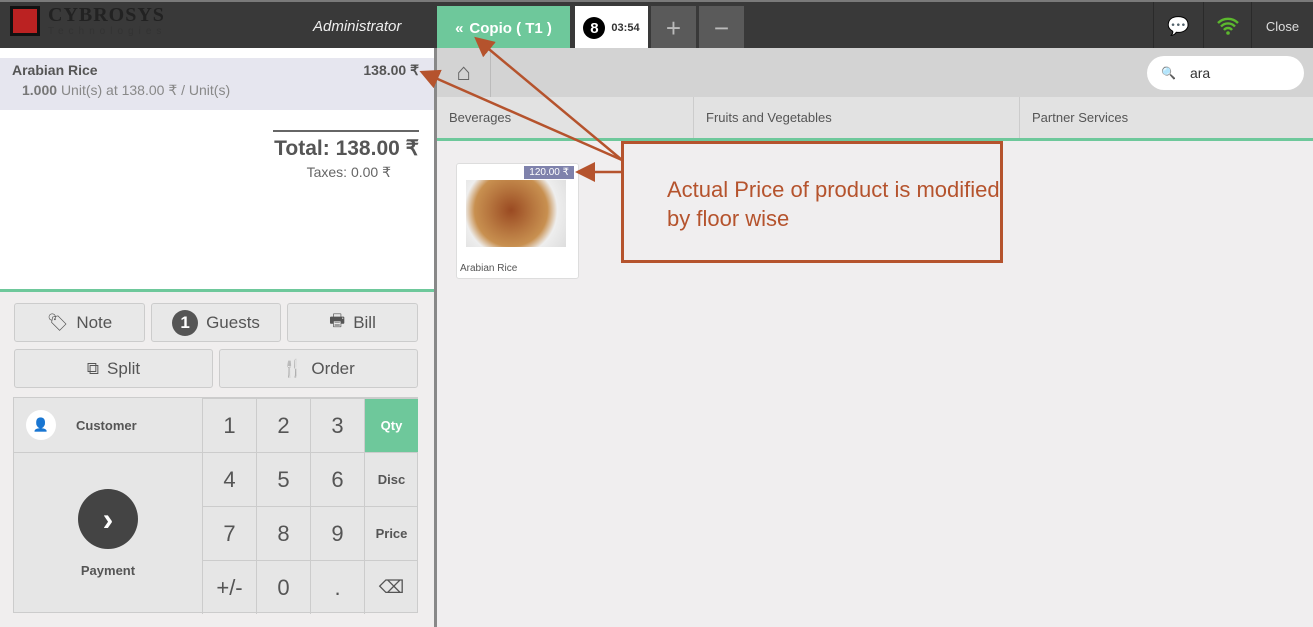 The width and height of the screenshot is (1313, 627). I want to click on remove-order-button: −, so click(721, 28).